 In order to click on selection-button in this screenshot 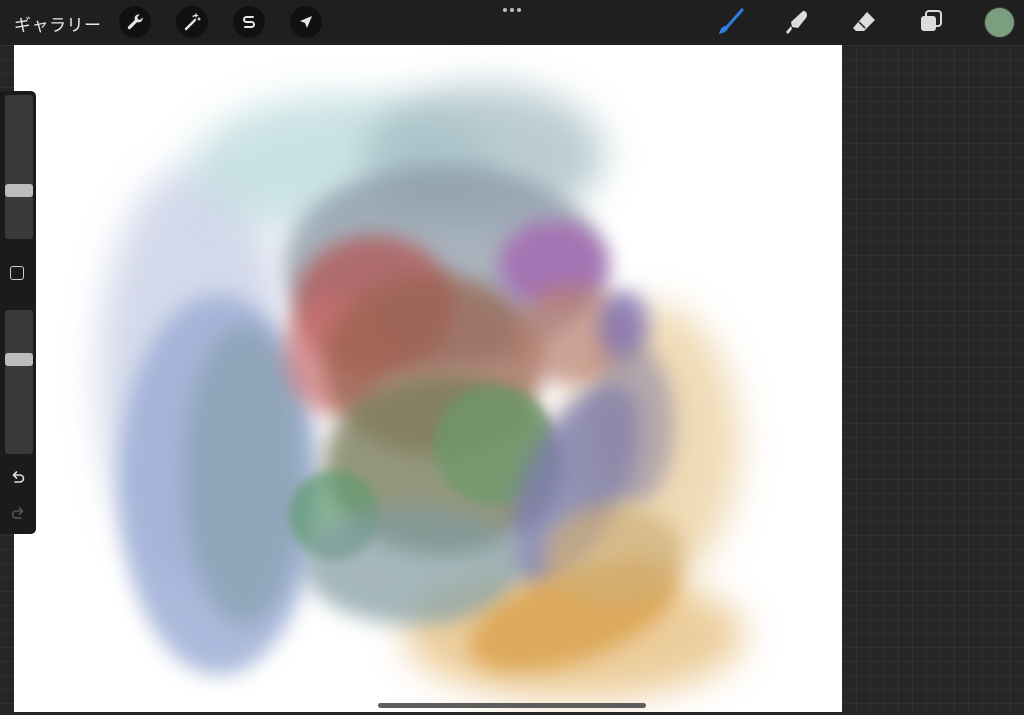, I will do `click(249, 22)`.